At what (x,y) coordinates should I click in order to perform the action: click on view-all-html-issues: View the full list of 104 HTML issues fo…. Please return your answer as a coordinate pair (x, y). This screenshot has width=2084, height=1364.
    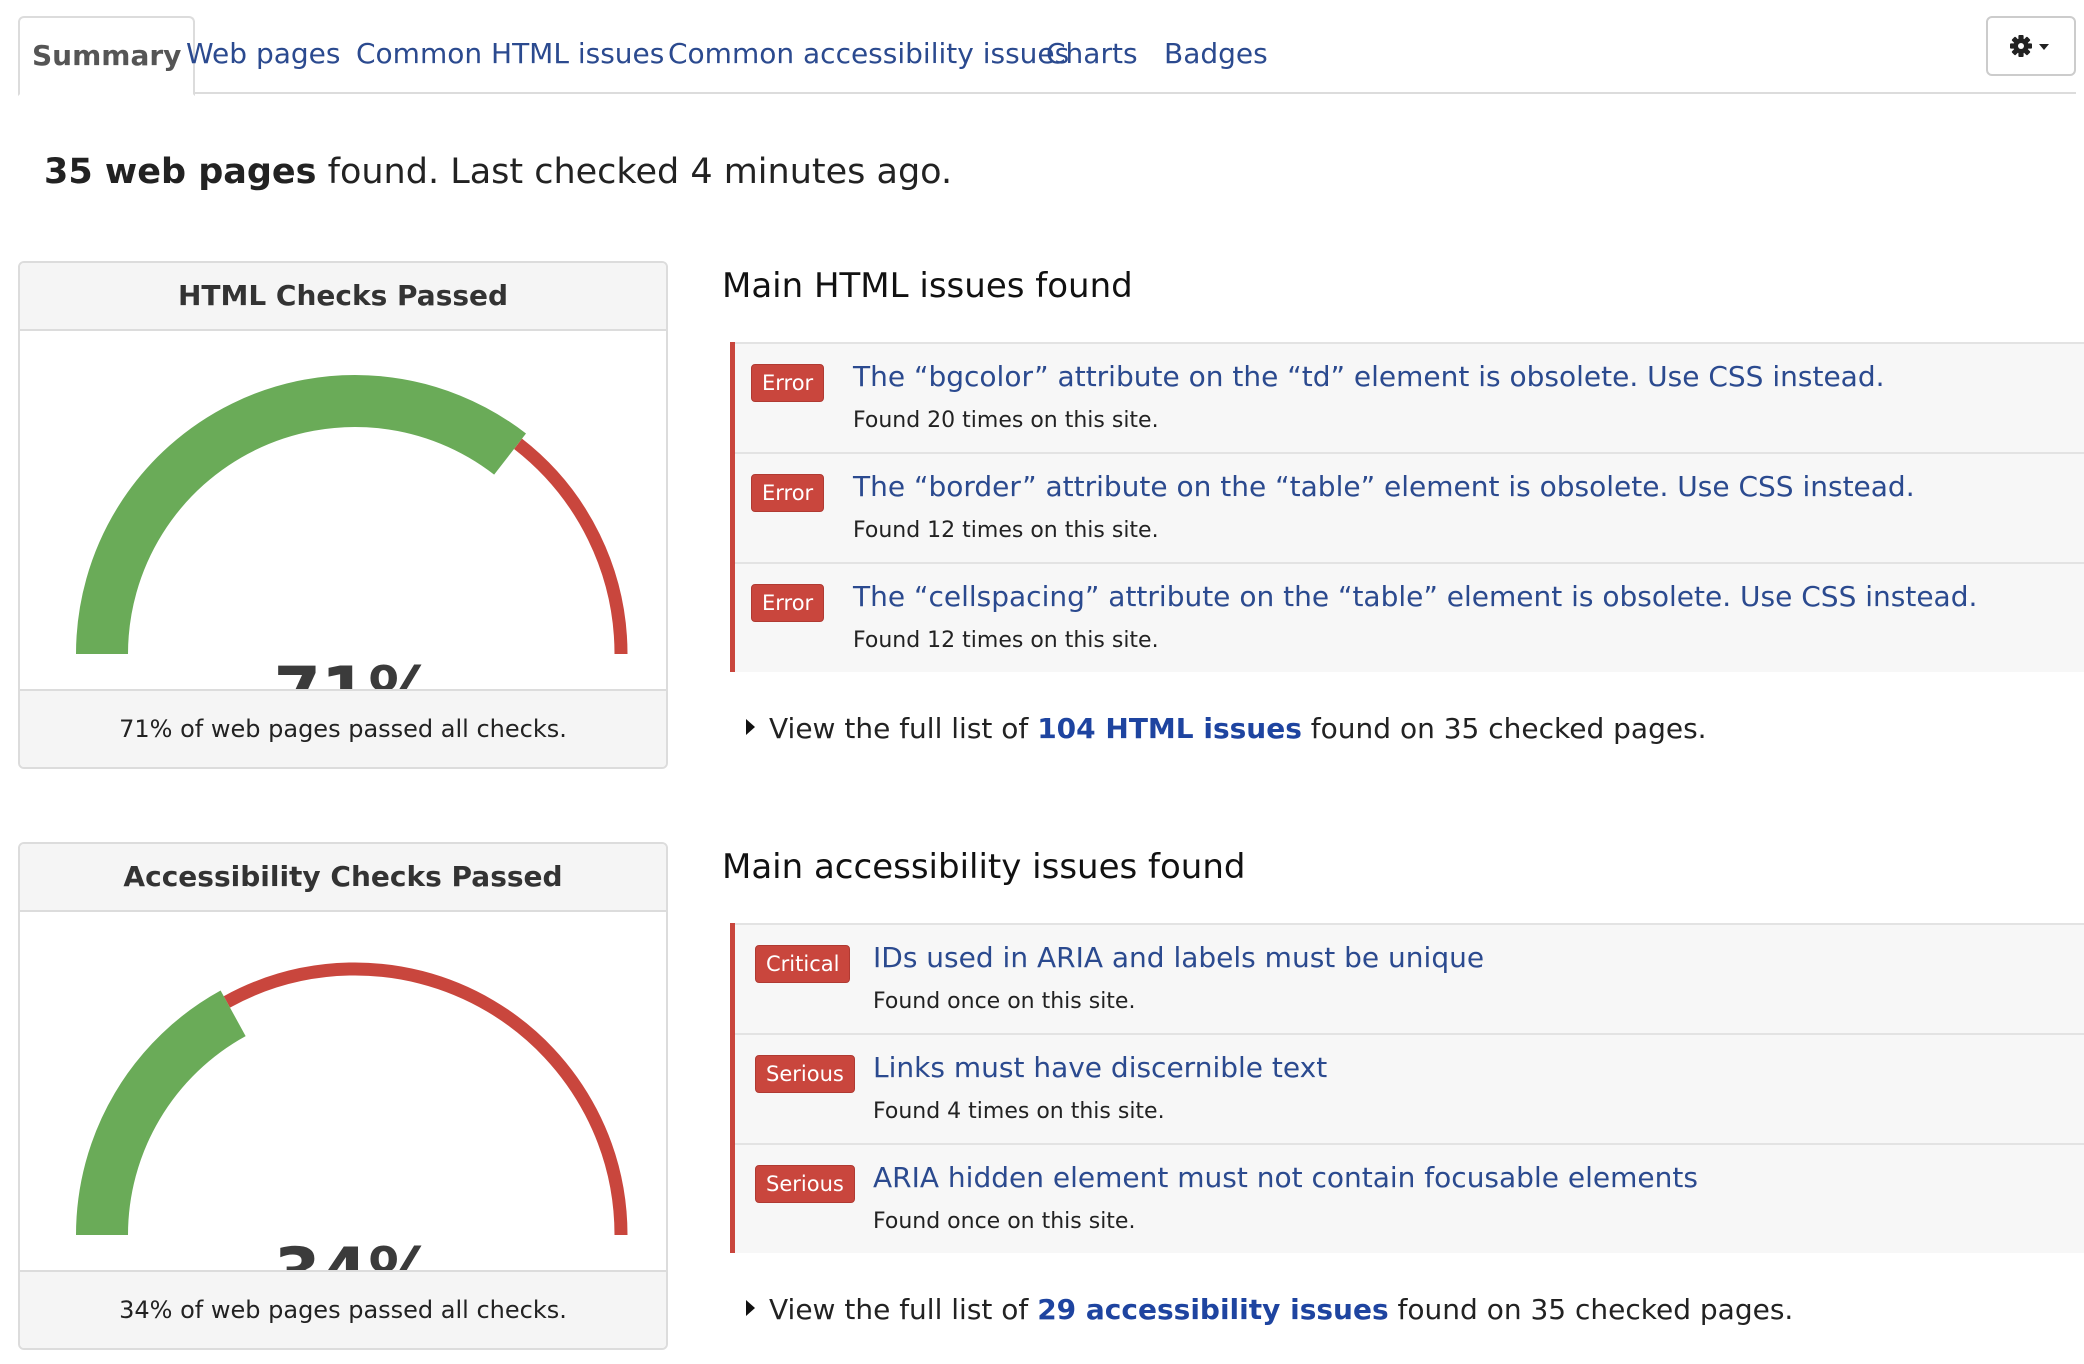
    Looking at the image, I should click on (1226, 728).